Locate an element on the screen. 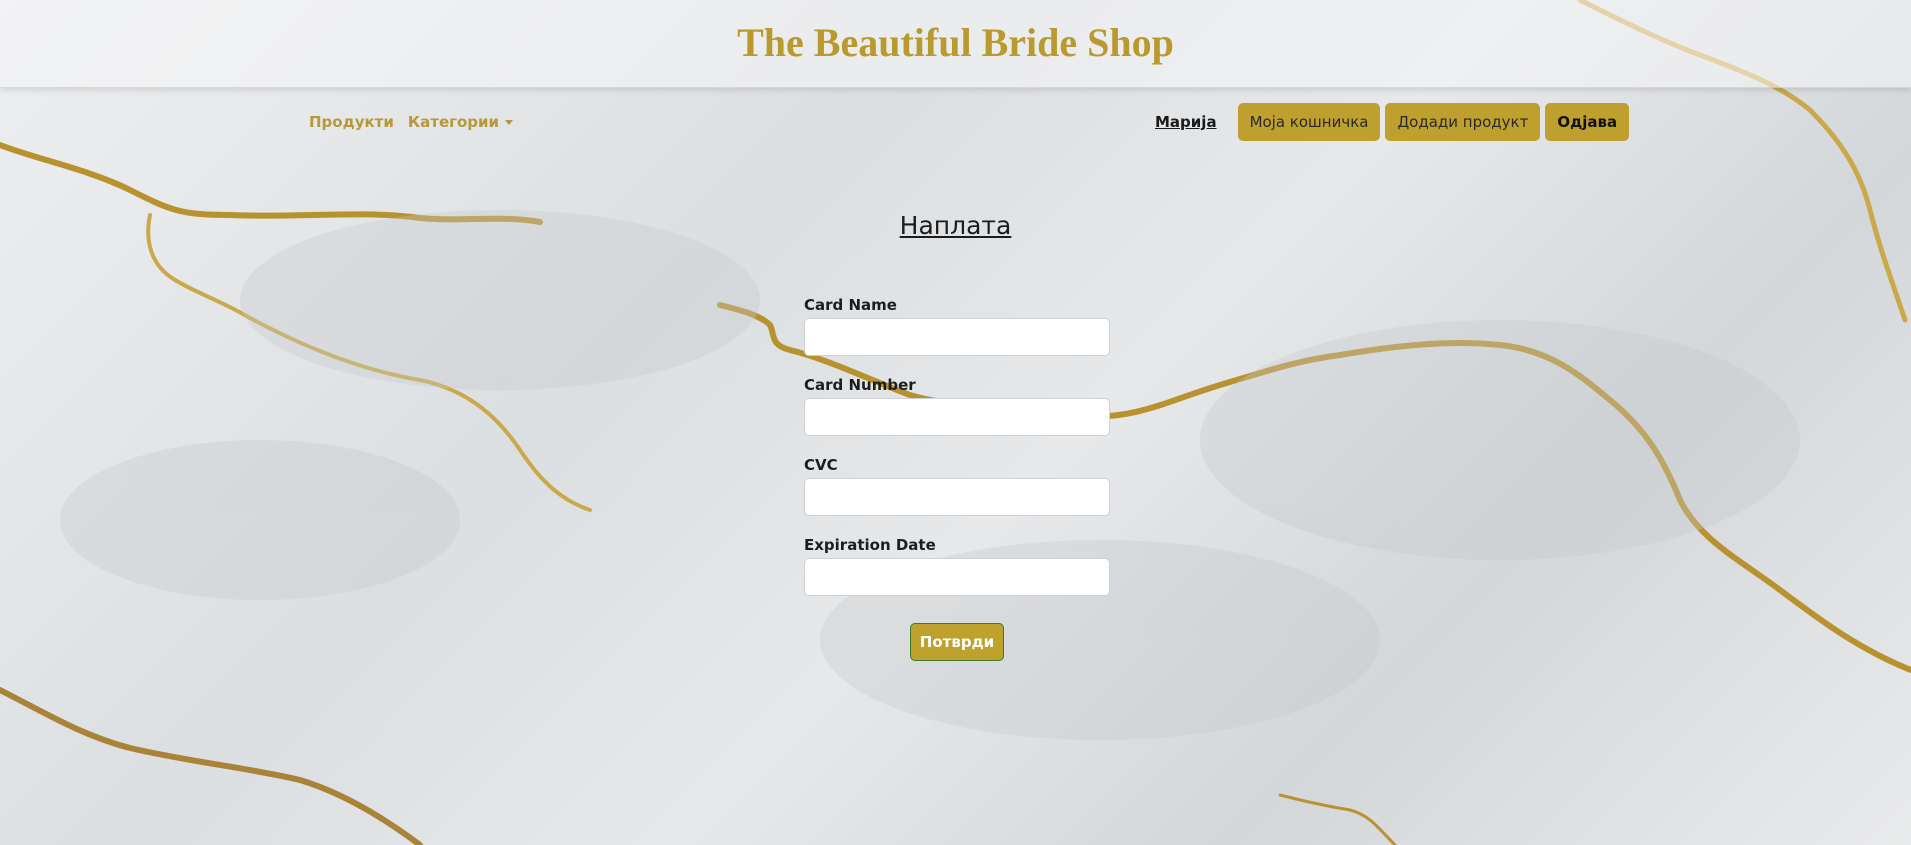 The height and width of the screenshot is (845, 1911). nav-categories-dropdown: Категории is located at coordinates (460, 122).